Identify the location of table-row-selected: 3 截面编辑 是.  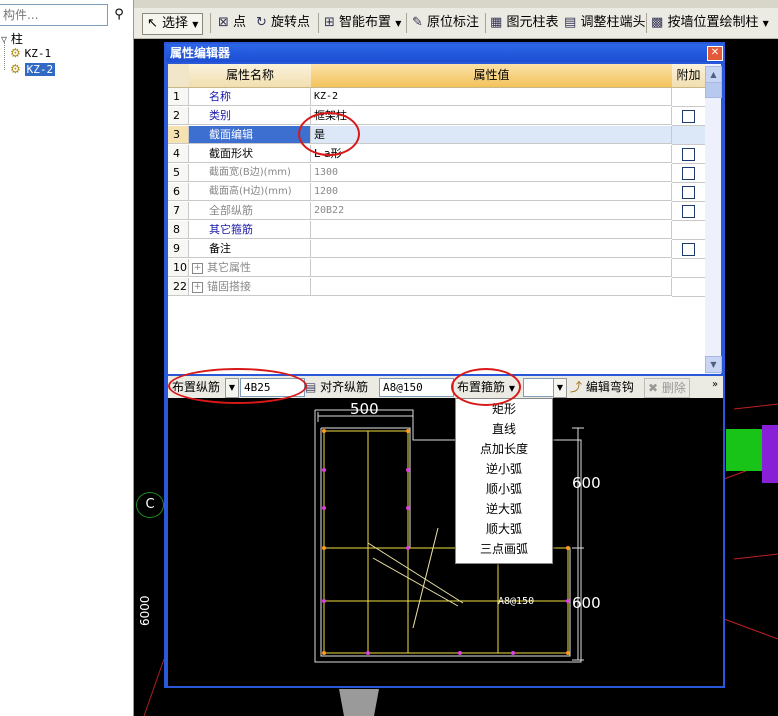
(437, 135).